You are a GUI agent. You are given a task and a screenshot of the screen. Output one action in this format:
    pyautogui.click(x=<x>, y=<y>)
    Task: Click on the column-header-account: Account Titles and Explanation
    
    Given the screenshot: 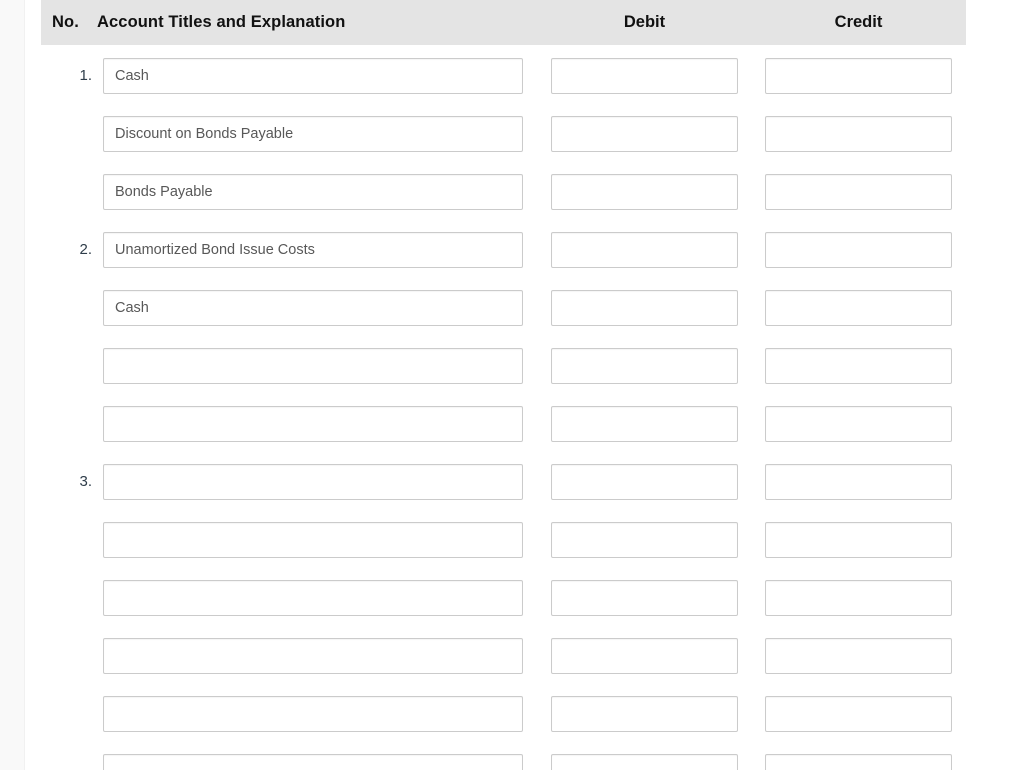 What is the action you would take?
    pyautogui.click(x=221, y=22)
    